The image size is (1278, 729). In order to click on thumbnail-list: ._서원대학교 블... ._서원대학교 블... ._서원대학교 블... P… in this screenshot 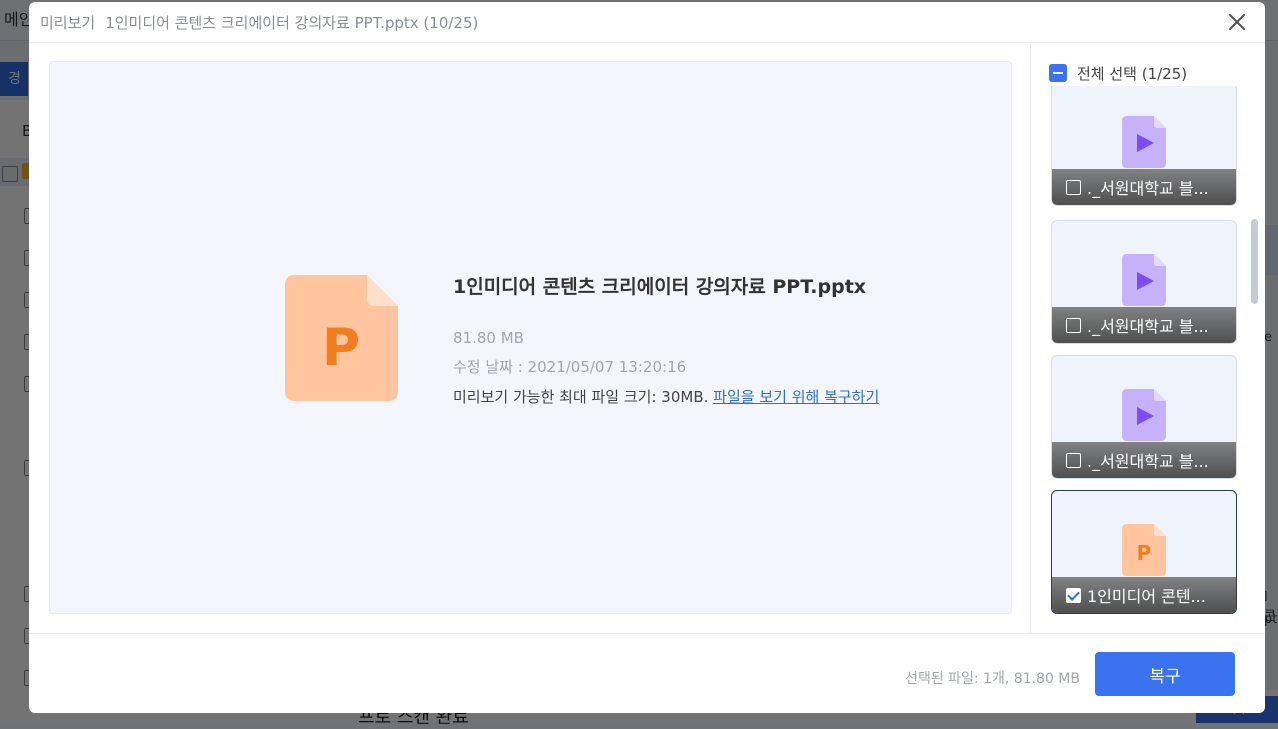, I will do `click(1144, 351)`.